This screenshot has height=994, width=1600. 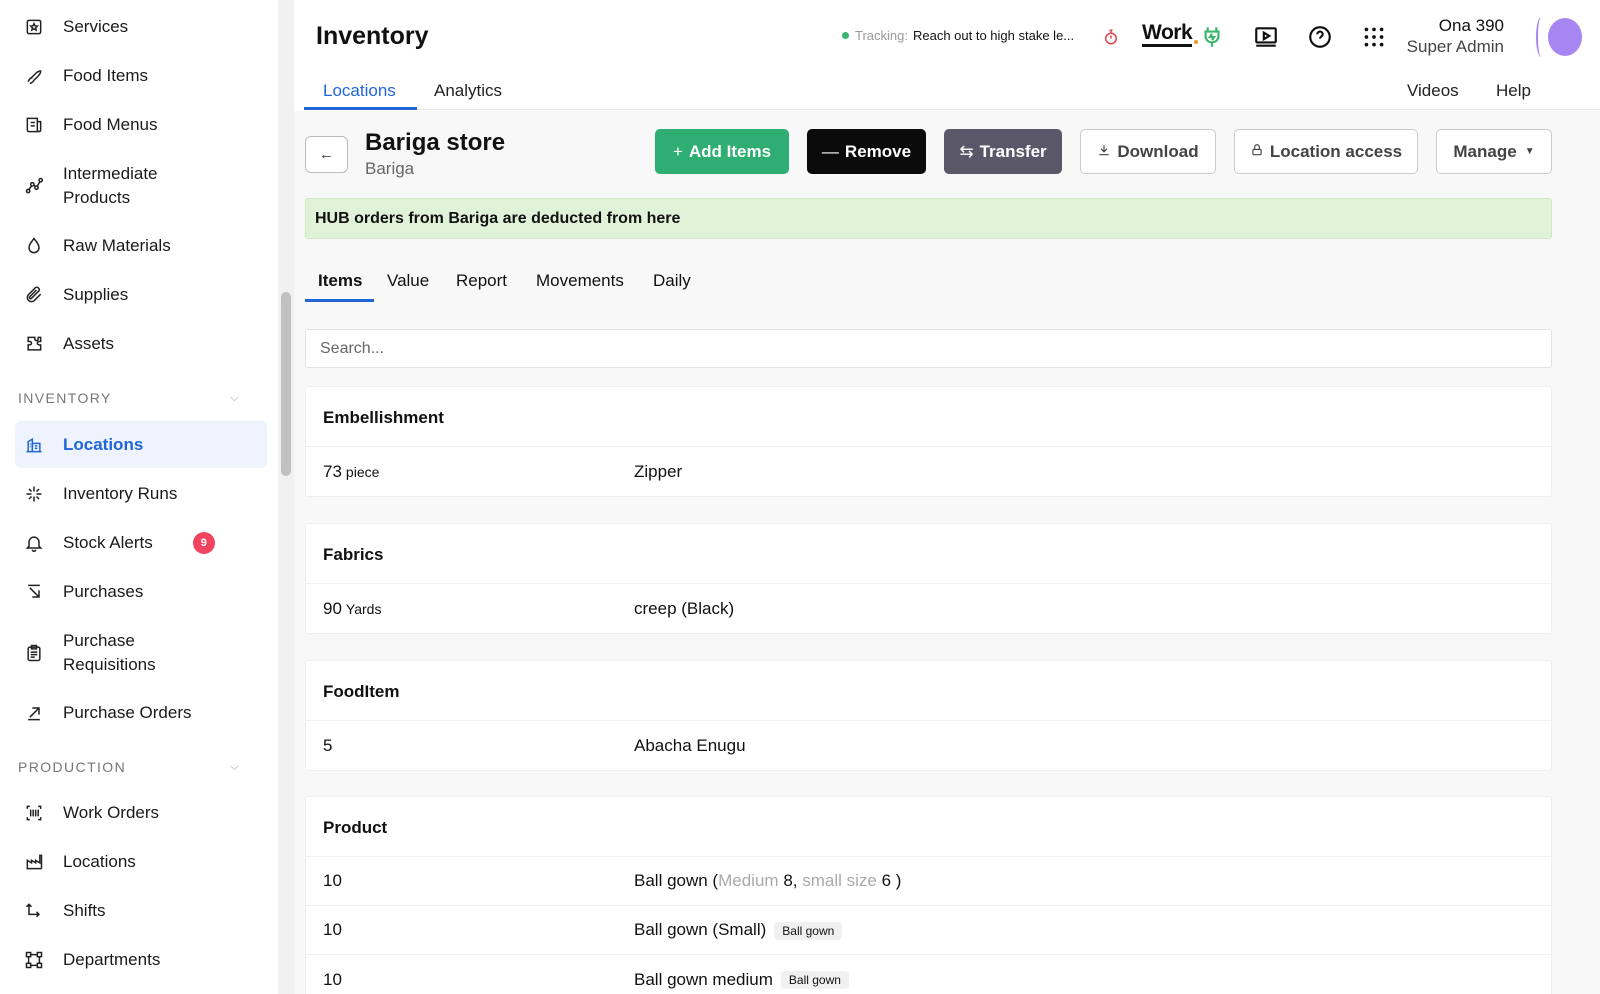 What do you see at coordinates (928, 827) in the screenshot?
I see `group-heading: Product` at bounding box center [928, 827].